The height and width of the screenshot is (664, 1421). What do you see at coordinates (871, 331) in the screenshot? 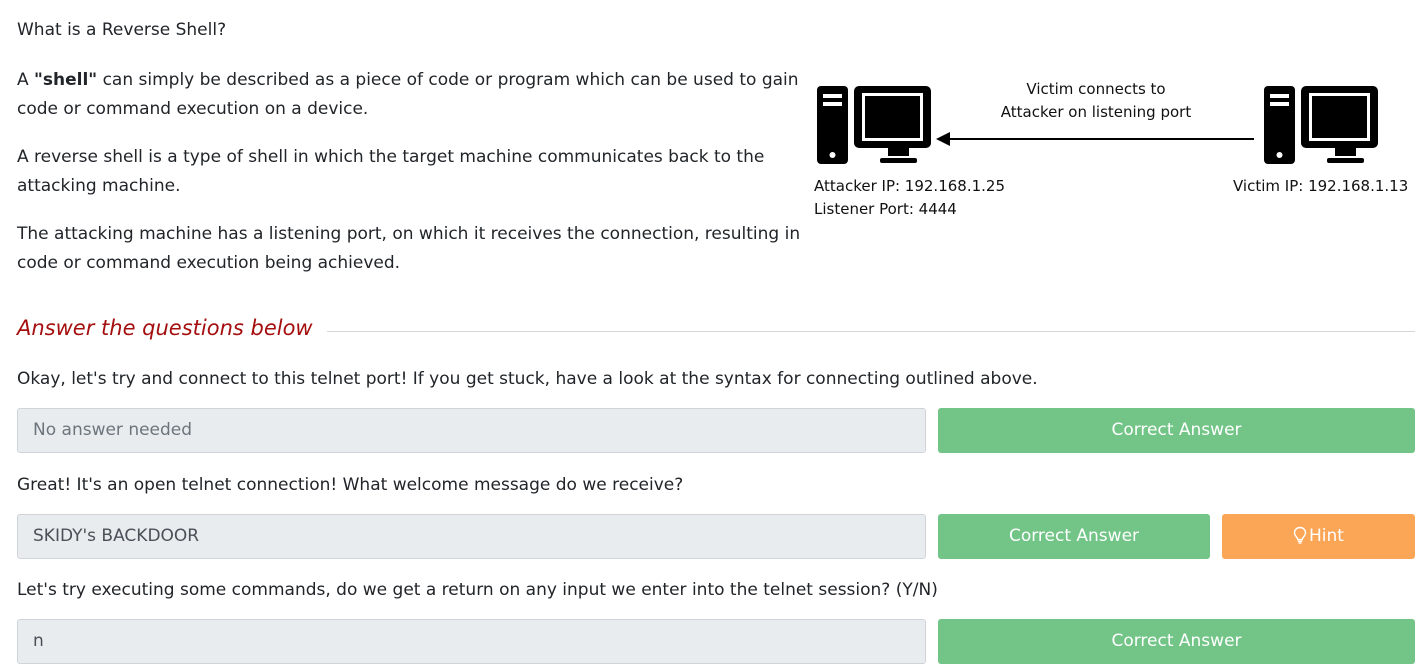
I see `section-divider` at bounding box center [871, 331].